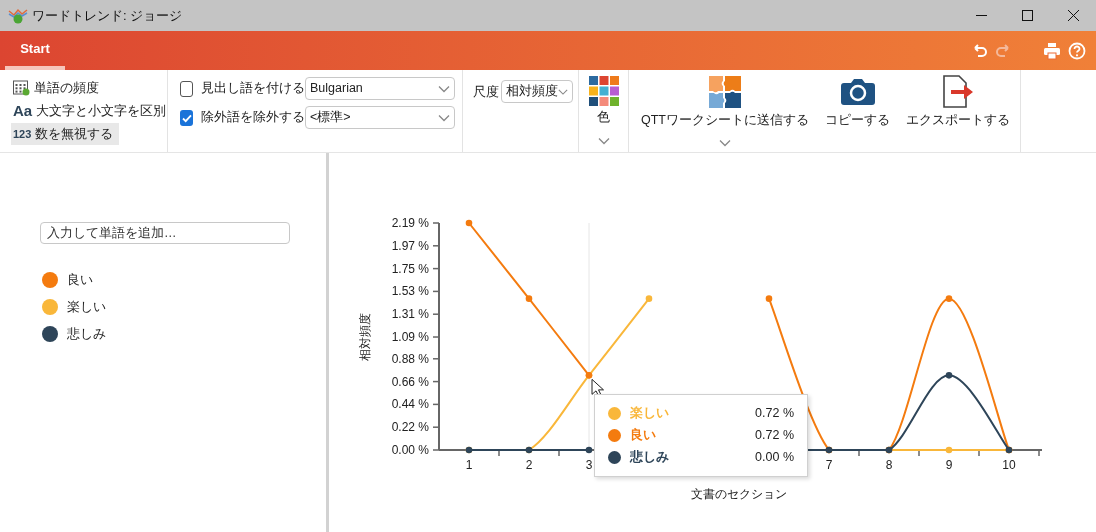  Describe the element at coordinates (889, 465) in the screenshot. I see `x-tick-label: 8` at that location.